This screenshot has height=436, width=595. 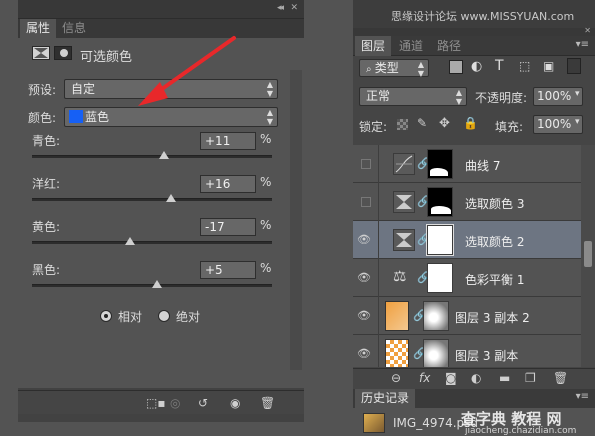 What do you see at coordinates (370, 69) in the screenshot?
I see `search-icon: ⌕` at bounding box center [370, 69].